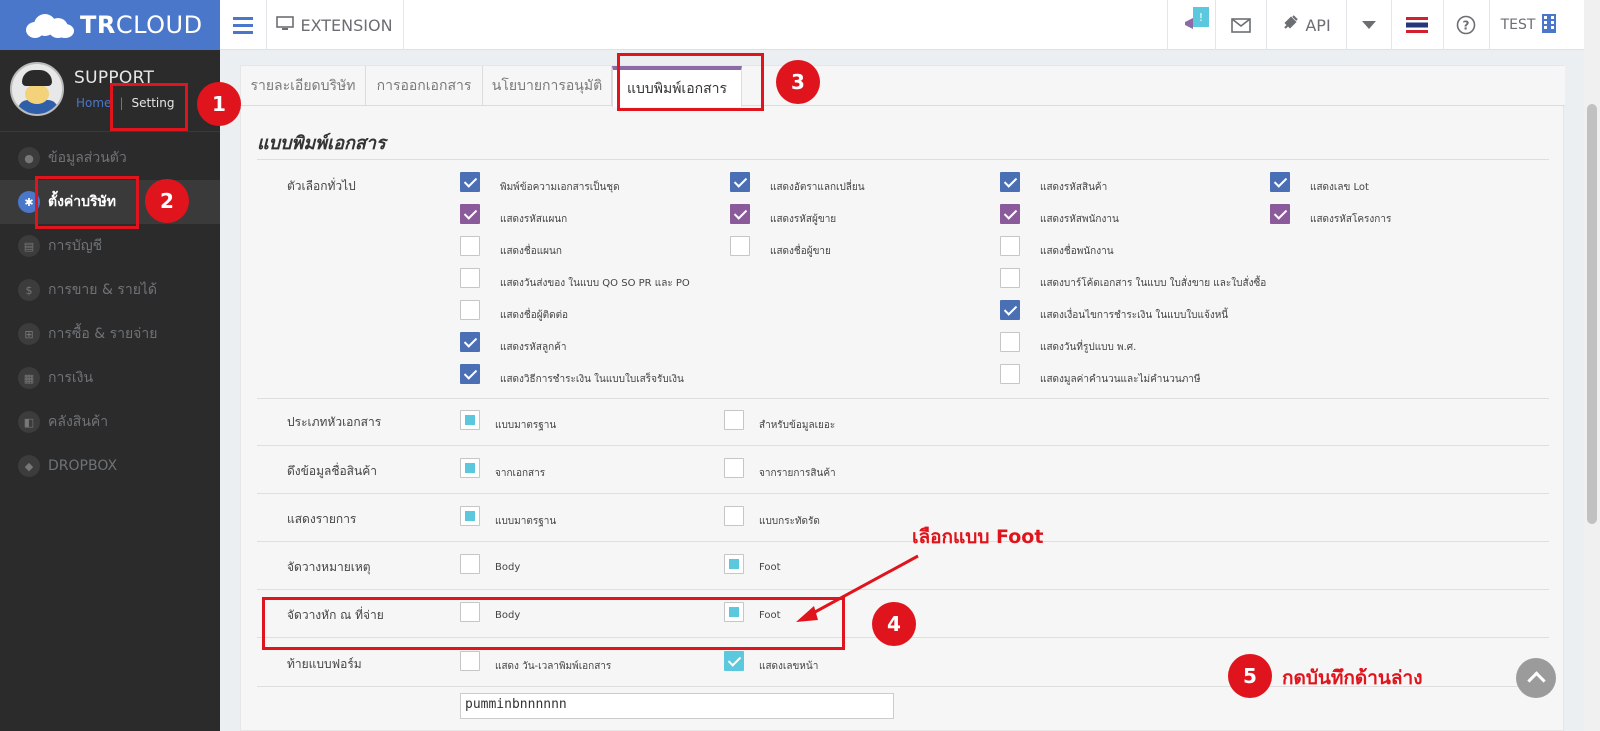 The height and width of the screenshot is (731, 1600). Describe the element at coordinates (29, 290) in the screenshot. I see `dollar-icon: $` at that location.